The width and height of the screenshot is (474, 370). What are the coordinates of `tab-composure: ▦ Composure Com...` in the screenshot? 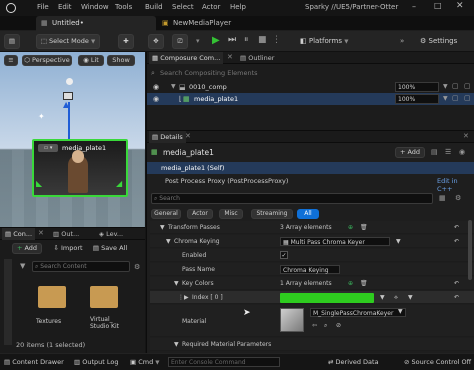 It's located at (186, 58).